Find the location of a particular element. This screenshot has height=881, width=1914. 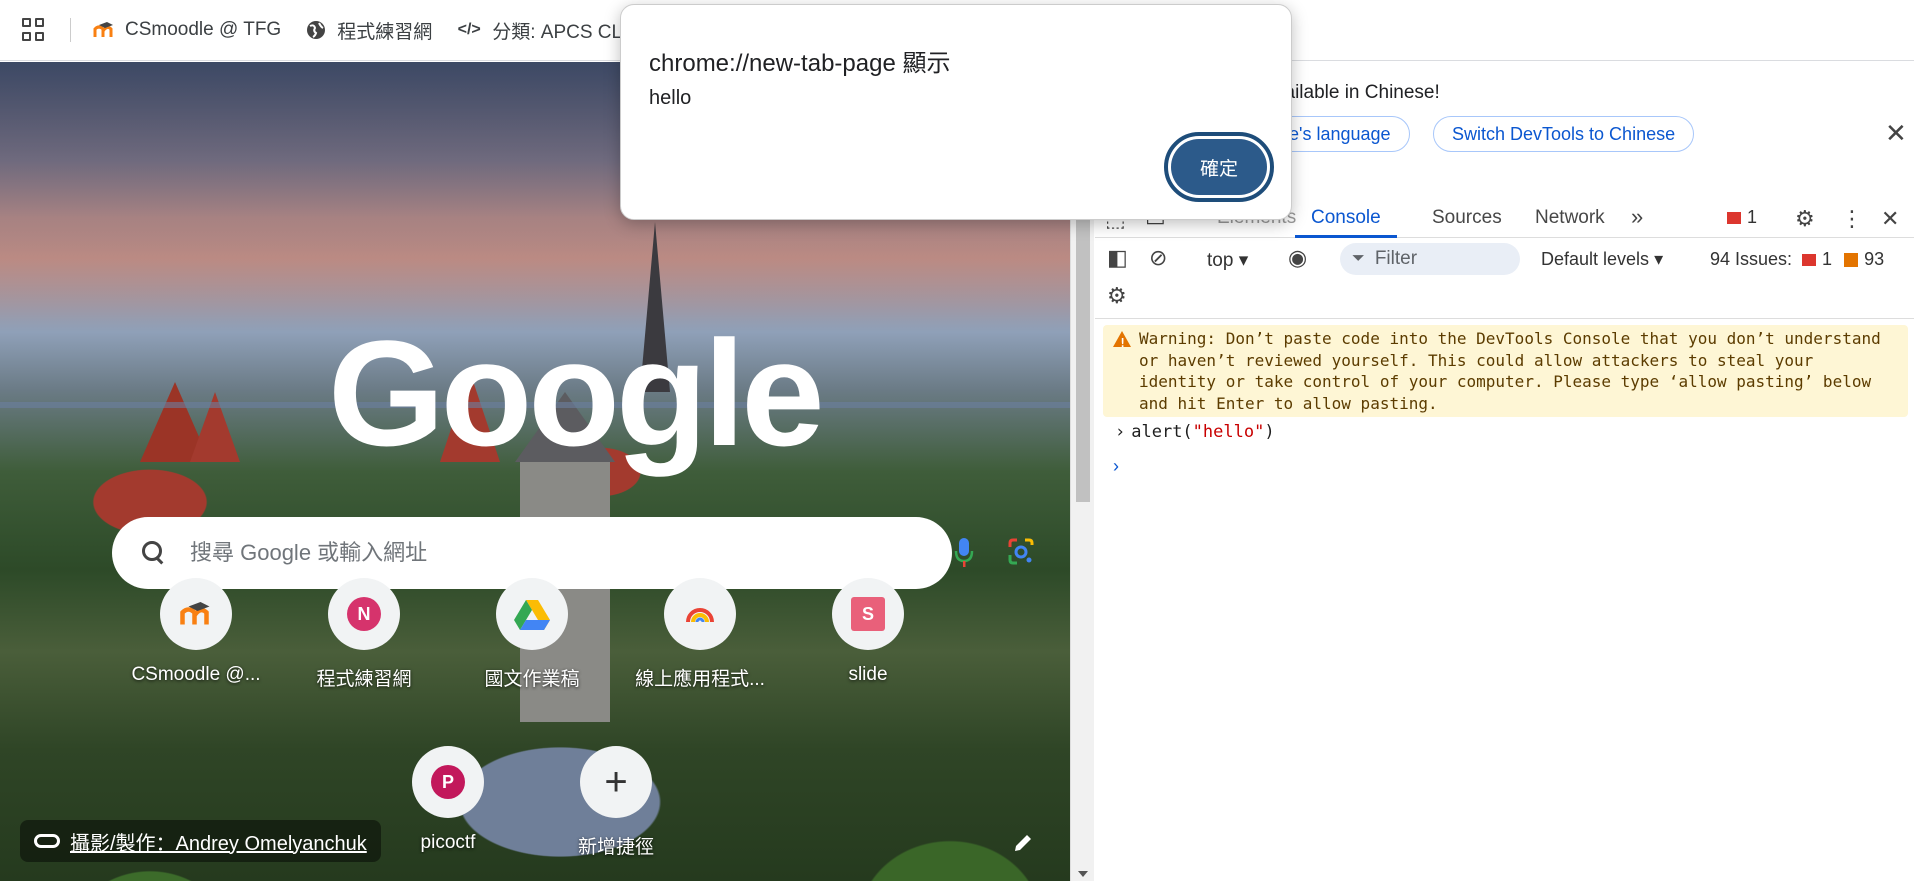

dialog-message: hello is located at coordinates (670, 98).